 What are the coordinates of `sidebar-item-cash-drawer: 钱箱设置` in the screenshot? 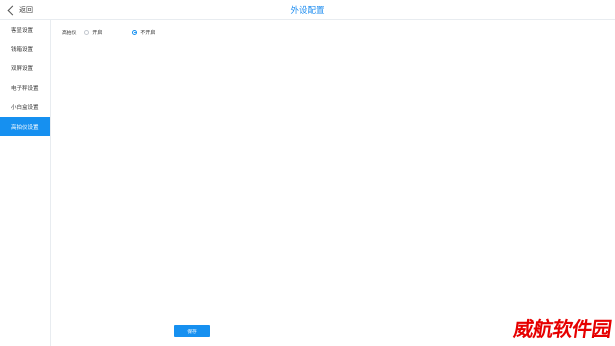 It's located at (25, 48).